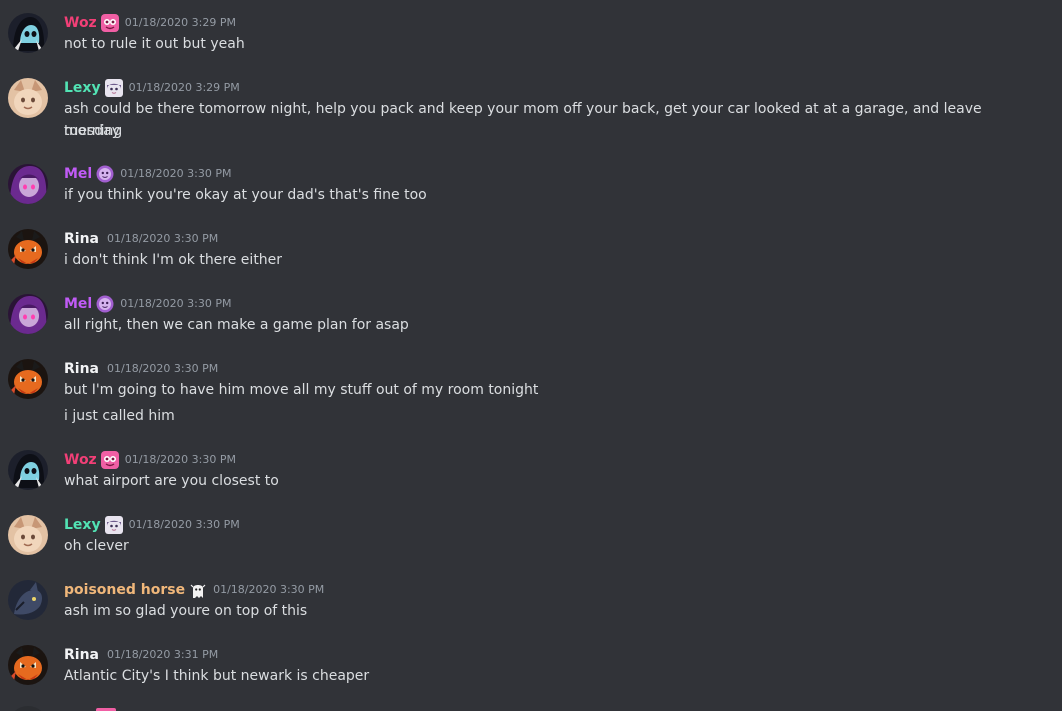  Describe the element at coordinates (171, 481) in the screenshot. I see `message-text: what airport are you closest to` at that location.